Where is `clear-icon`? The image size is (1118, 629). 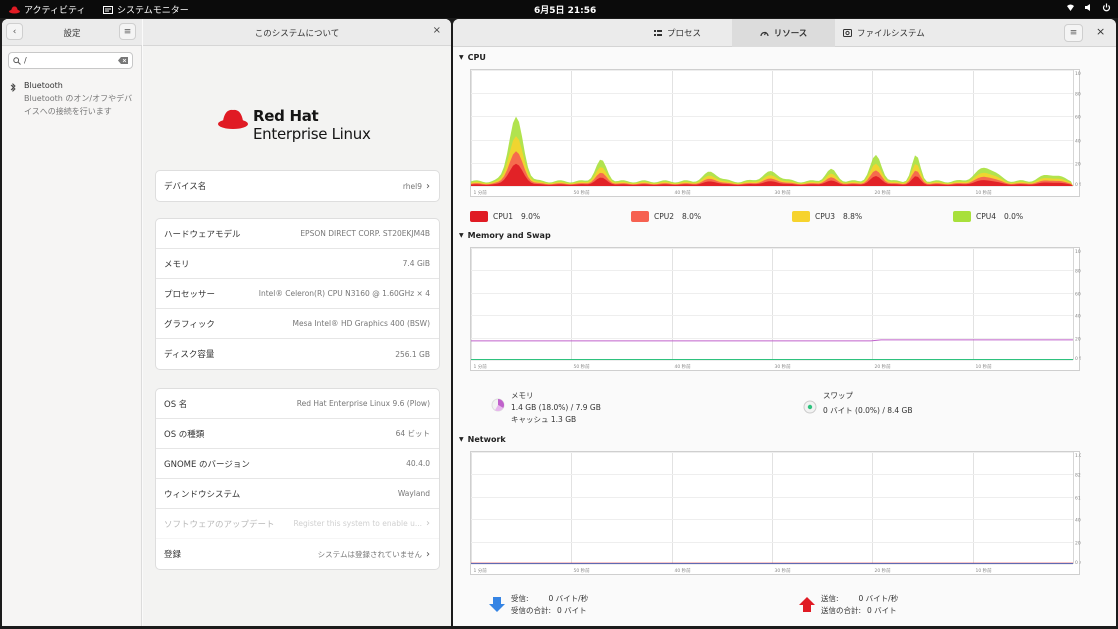
clear-icon is located at coordinates (123, 60).